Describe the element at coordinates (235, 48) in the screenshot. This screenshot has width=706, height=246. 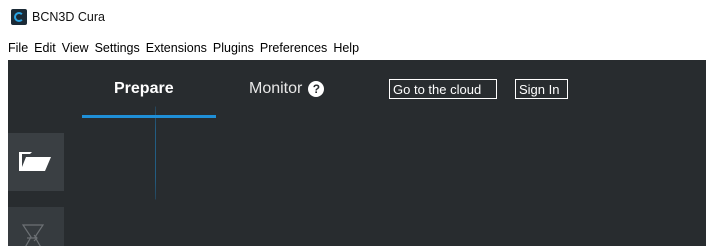
I see `menu-plugins: Plugins` at that location.